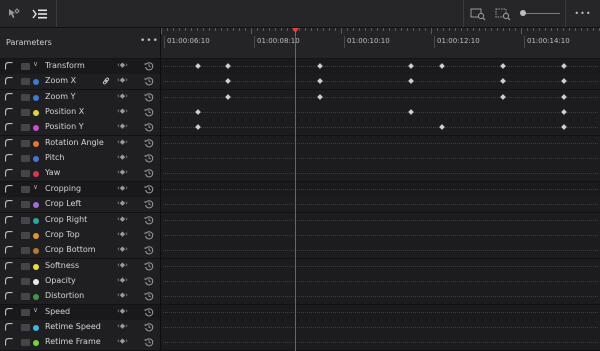  I want to click on toolbar-more-button: •••, so click(583, 13).